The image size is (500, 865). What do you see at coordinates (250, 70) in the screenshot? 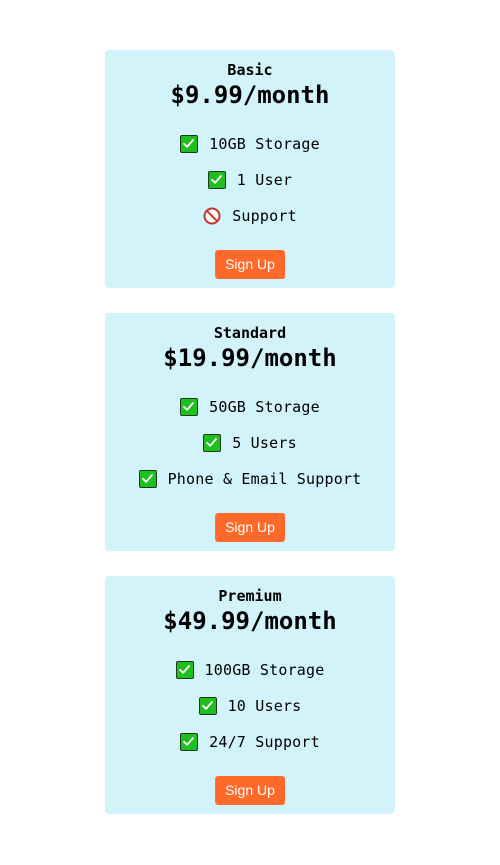
I see `plan-name: Basic` at bounding box center [250, 70].